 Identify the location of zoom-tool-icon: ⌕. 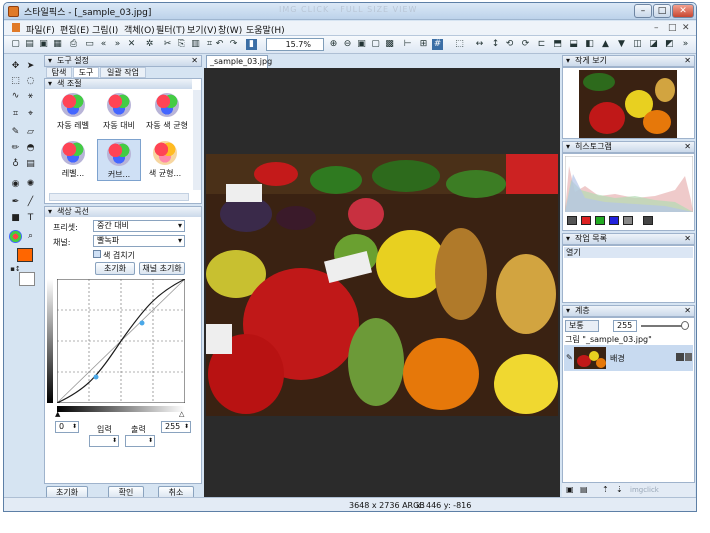
(30, 236).